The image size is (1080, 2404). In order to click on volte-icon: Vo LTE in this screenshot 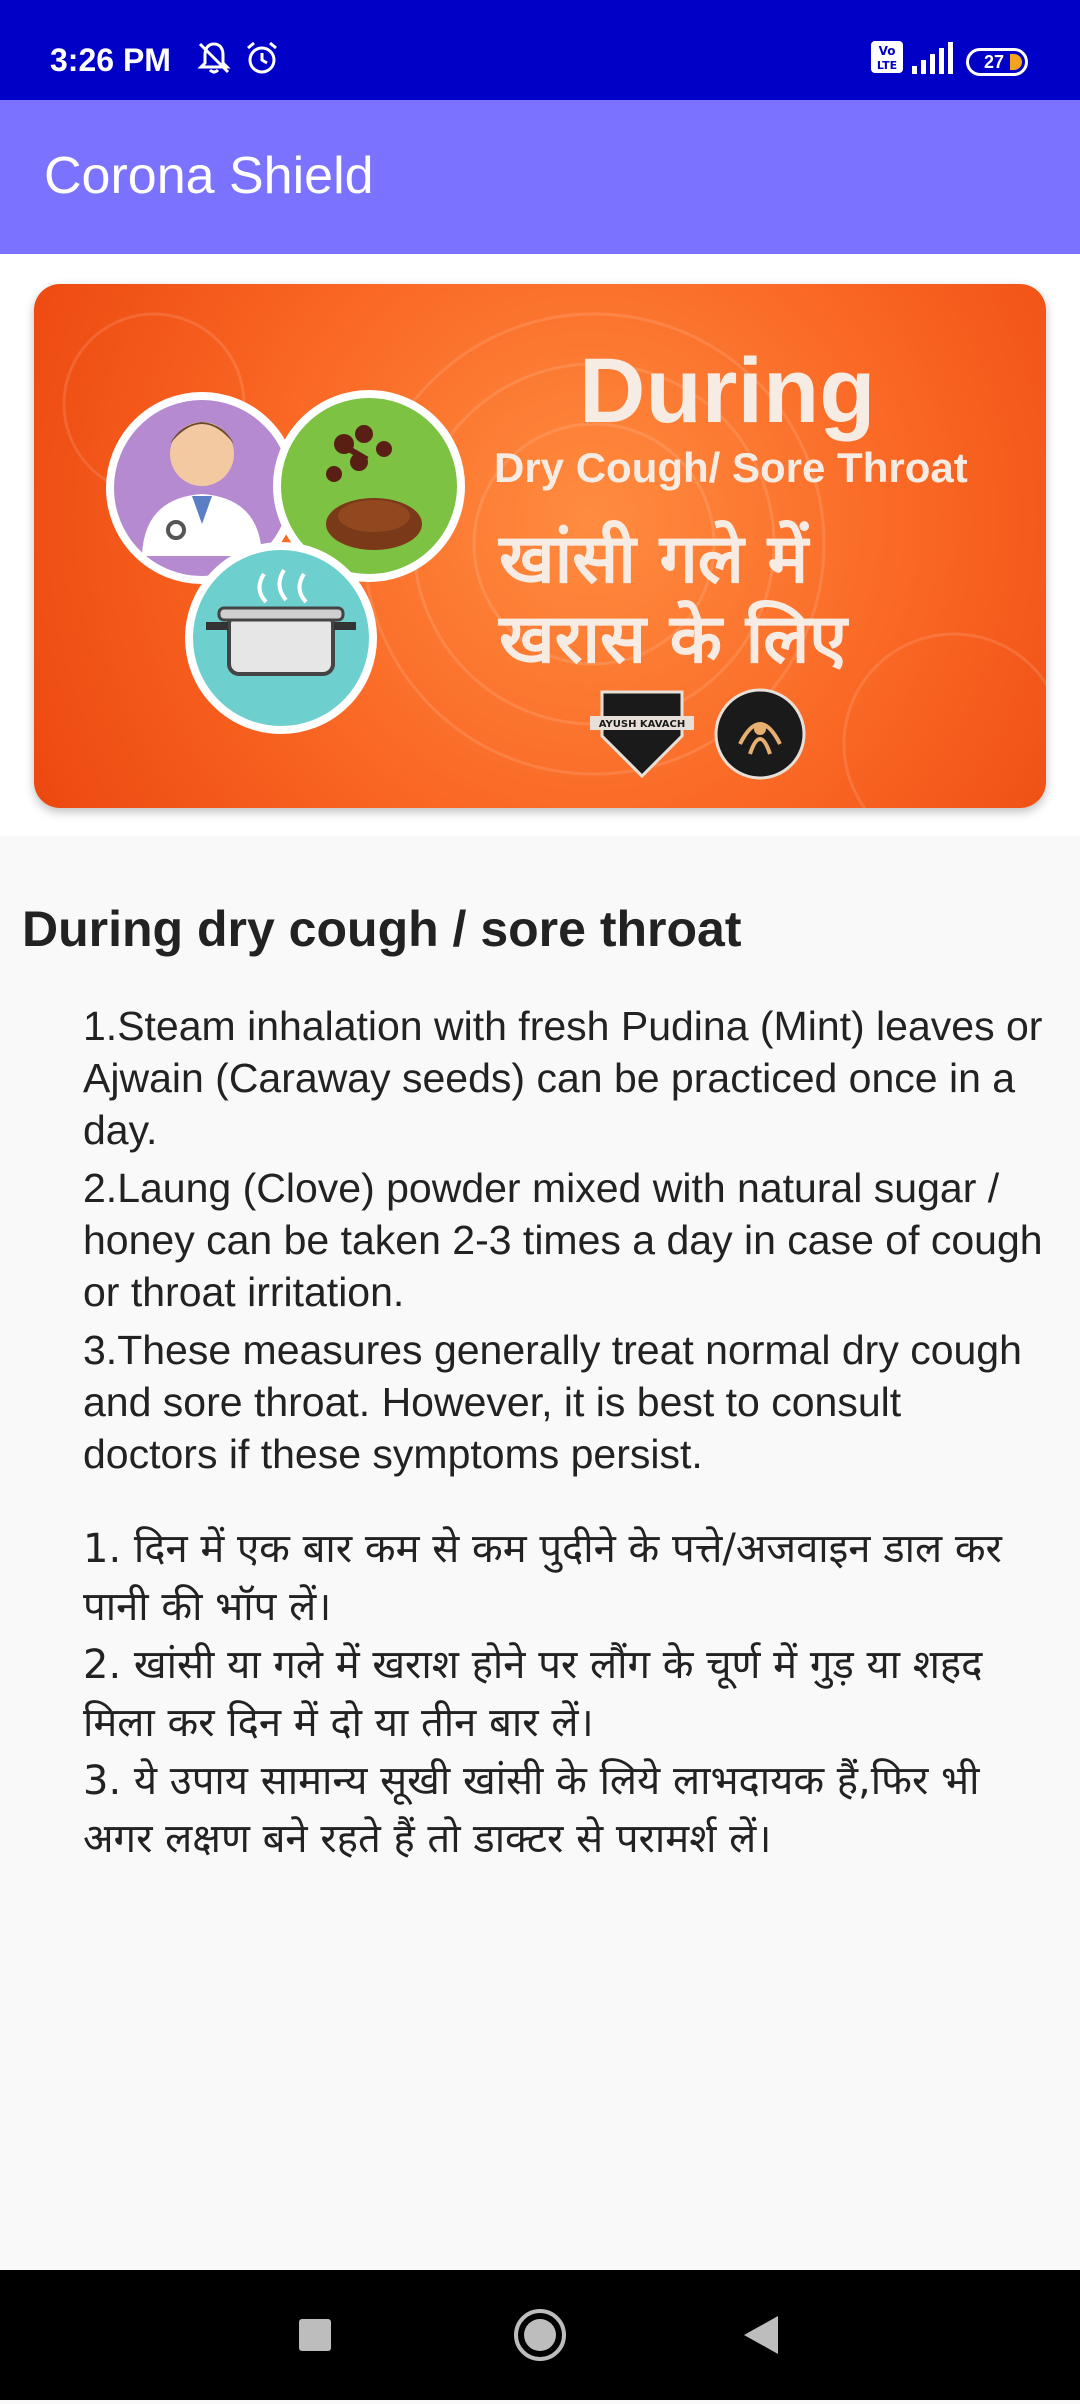, I will do `click(887, 57)`.